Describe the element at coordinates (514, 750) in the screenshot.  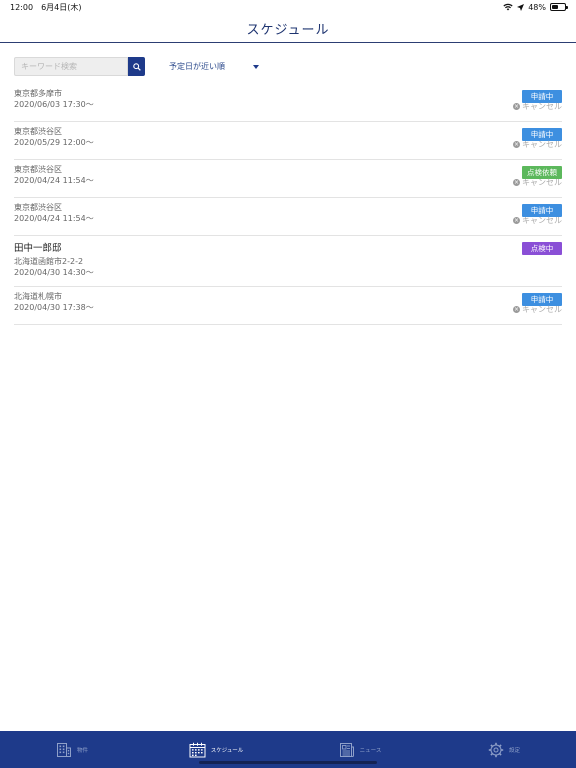
I see `tab-label: 設定` at that location.